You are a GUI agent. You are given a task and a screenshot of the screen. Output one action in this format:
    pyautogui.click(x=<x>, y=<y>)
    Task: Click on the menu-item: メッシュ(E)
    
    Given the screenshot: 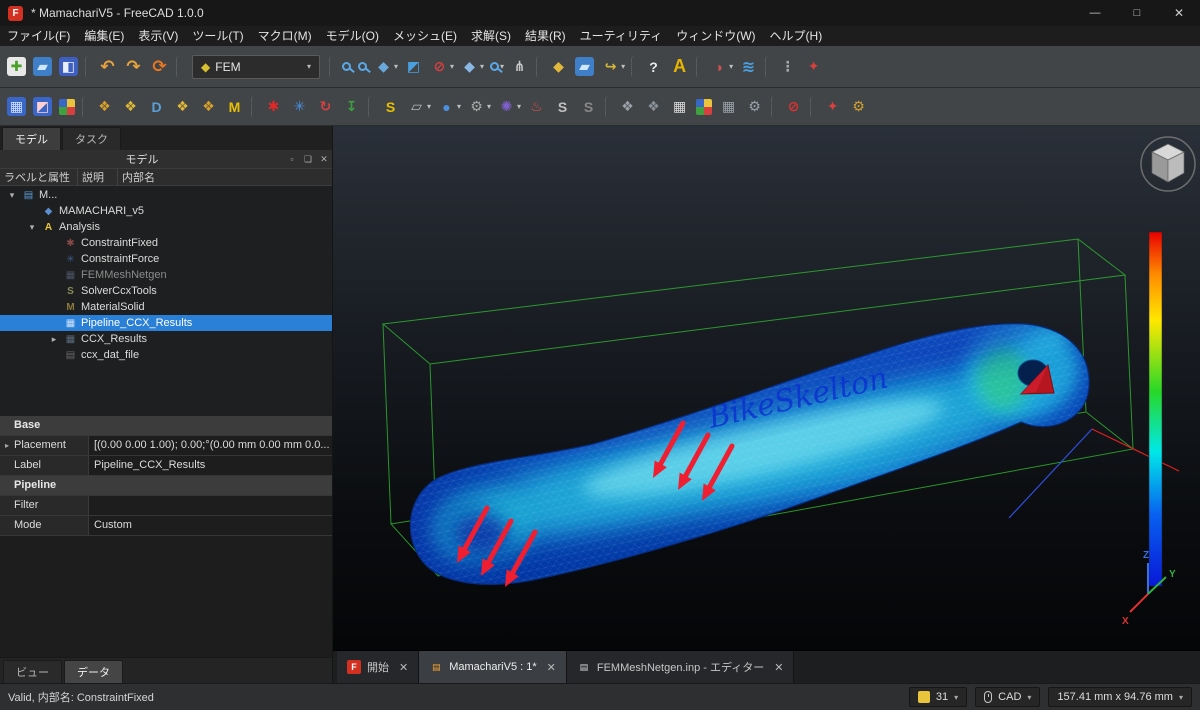 What is the action you would take?
    pyautogui.click(x=425, y=36)
    